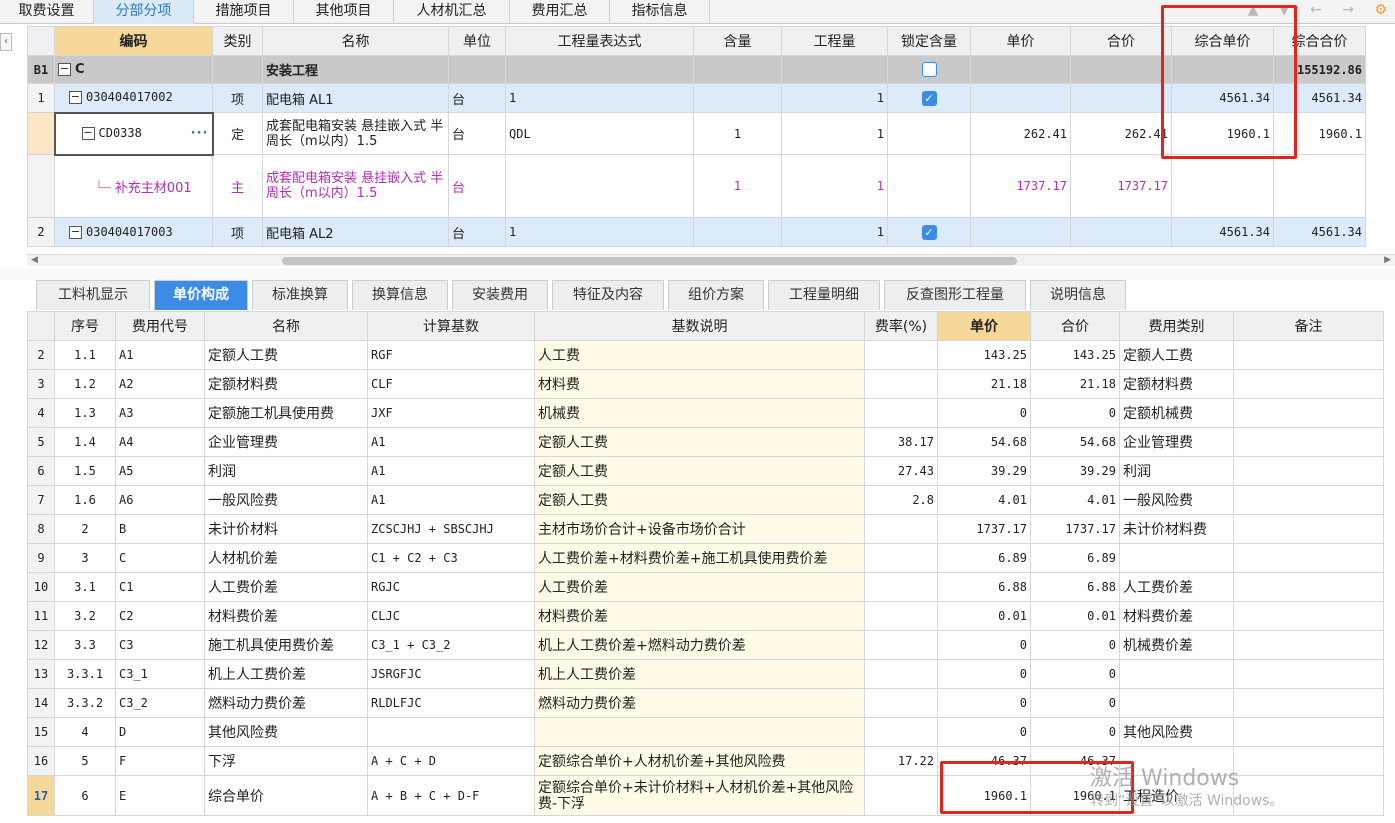 Image resolution: width=1395 pixels, height=823 pixels. Describe the element at coordinates (1176, 500) in the screenshot. I see `category-cell: 一般风险费` at that location.